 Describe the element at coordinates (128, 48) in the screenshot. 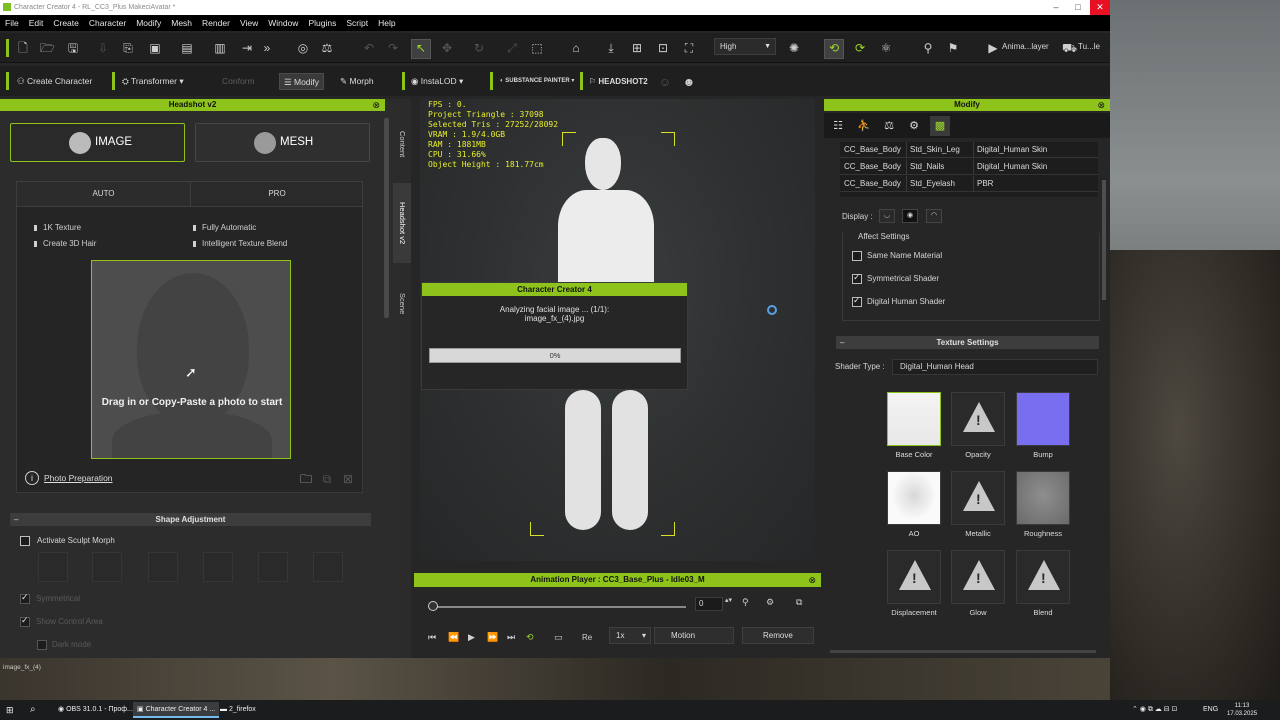

I see `export-pdf-icon: ⎘` at that location.